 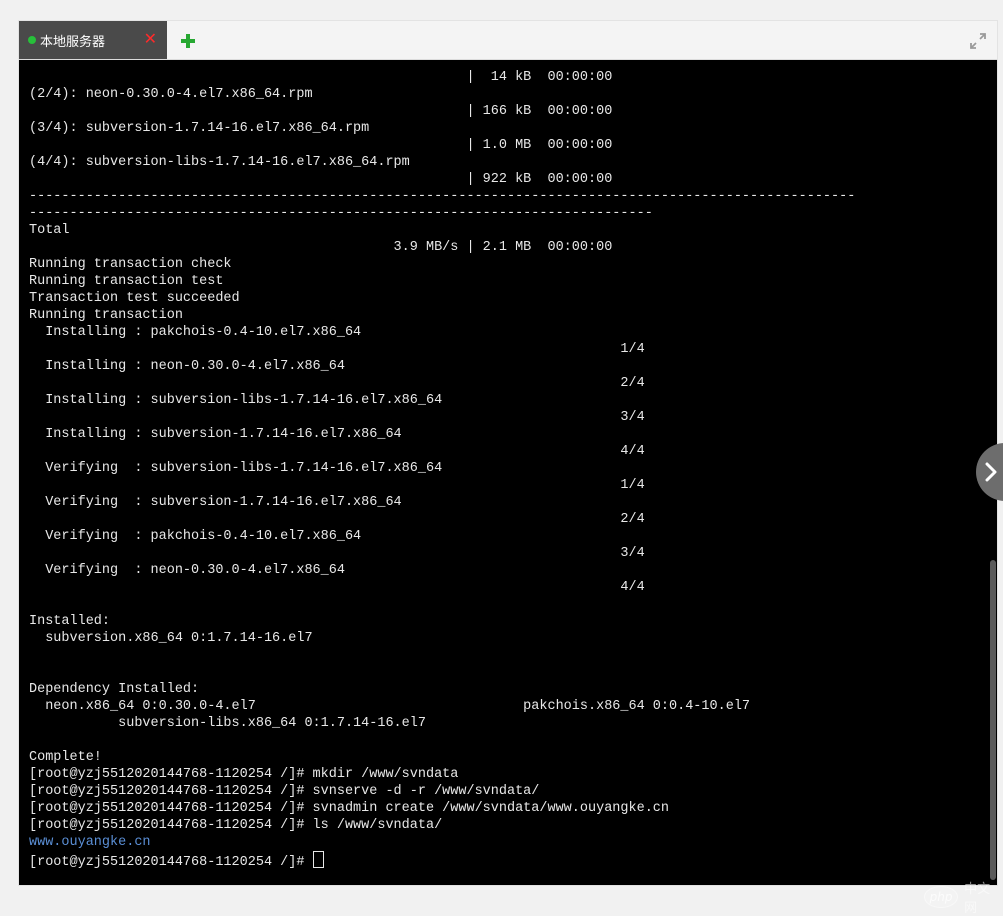 What do you see at coordinates (70, 621) in the screenshot?
I see `terminal-line-text: Installed:` at bounding box center [70, 621].